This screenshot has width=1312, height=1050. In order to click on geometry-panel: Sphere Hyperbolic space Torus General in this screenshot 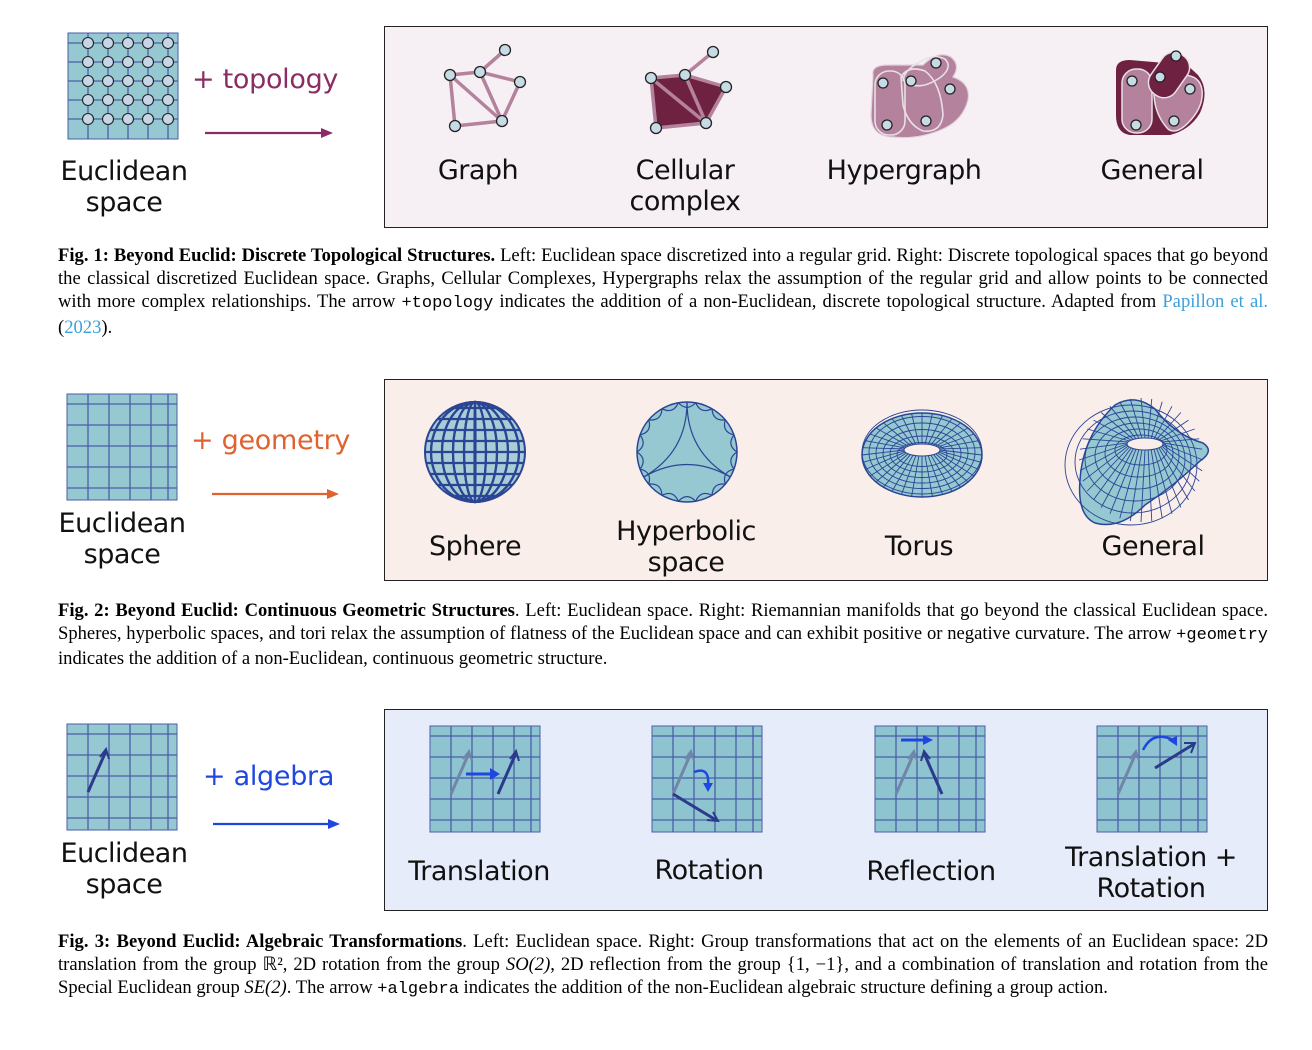, I will do `click(826, 480)`.